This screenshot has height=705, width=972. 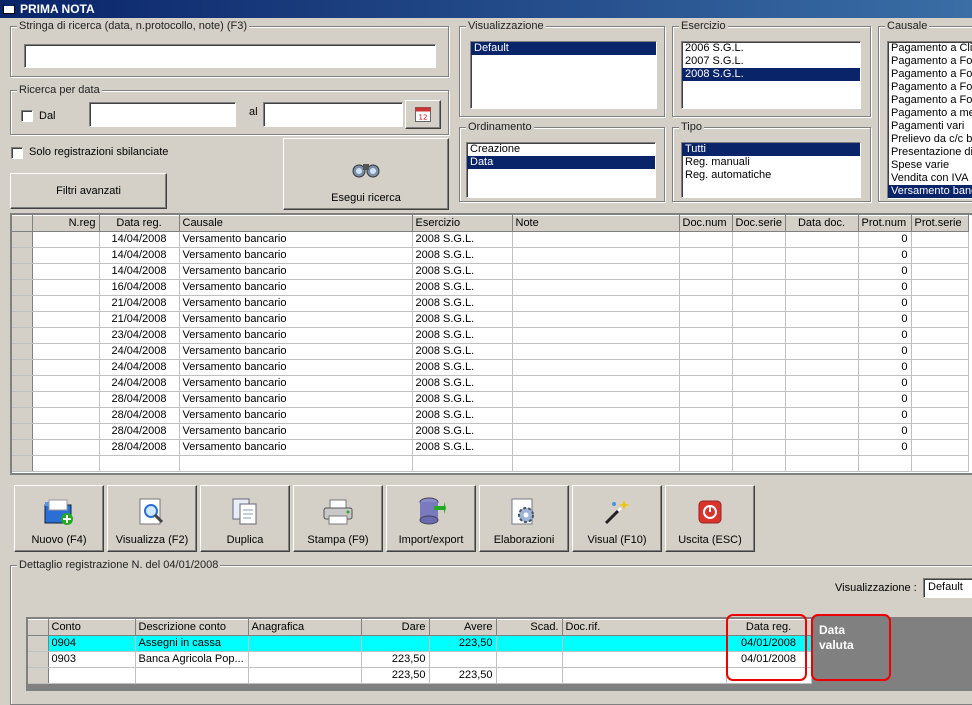 I want to click on causale-item: Spese varie, so click(x=930, y=165).